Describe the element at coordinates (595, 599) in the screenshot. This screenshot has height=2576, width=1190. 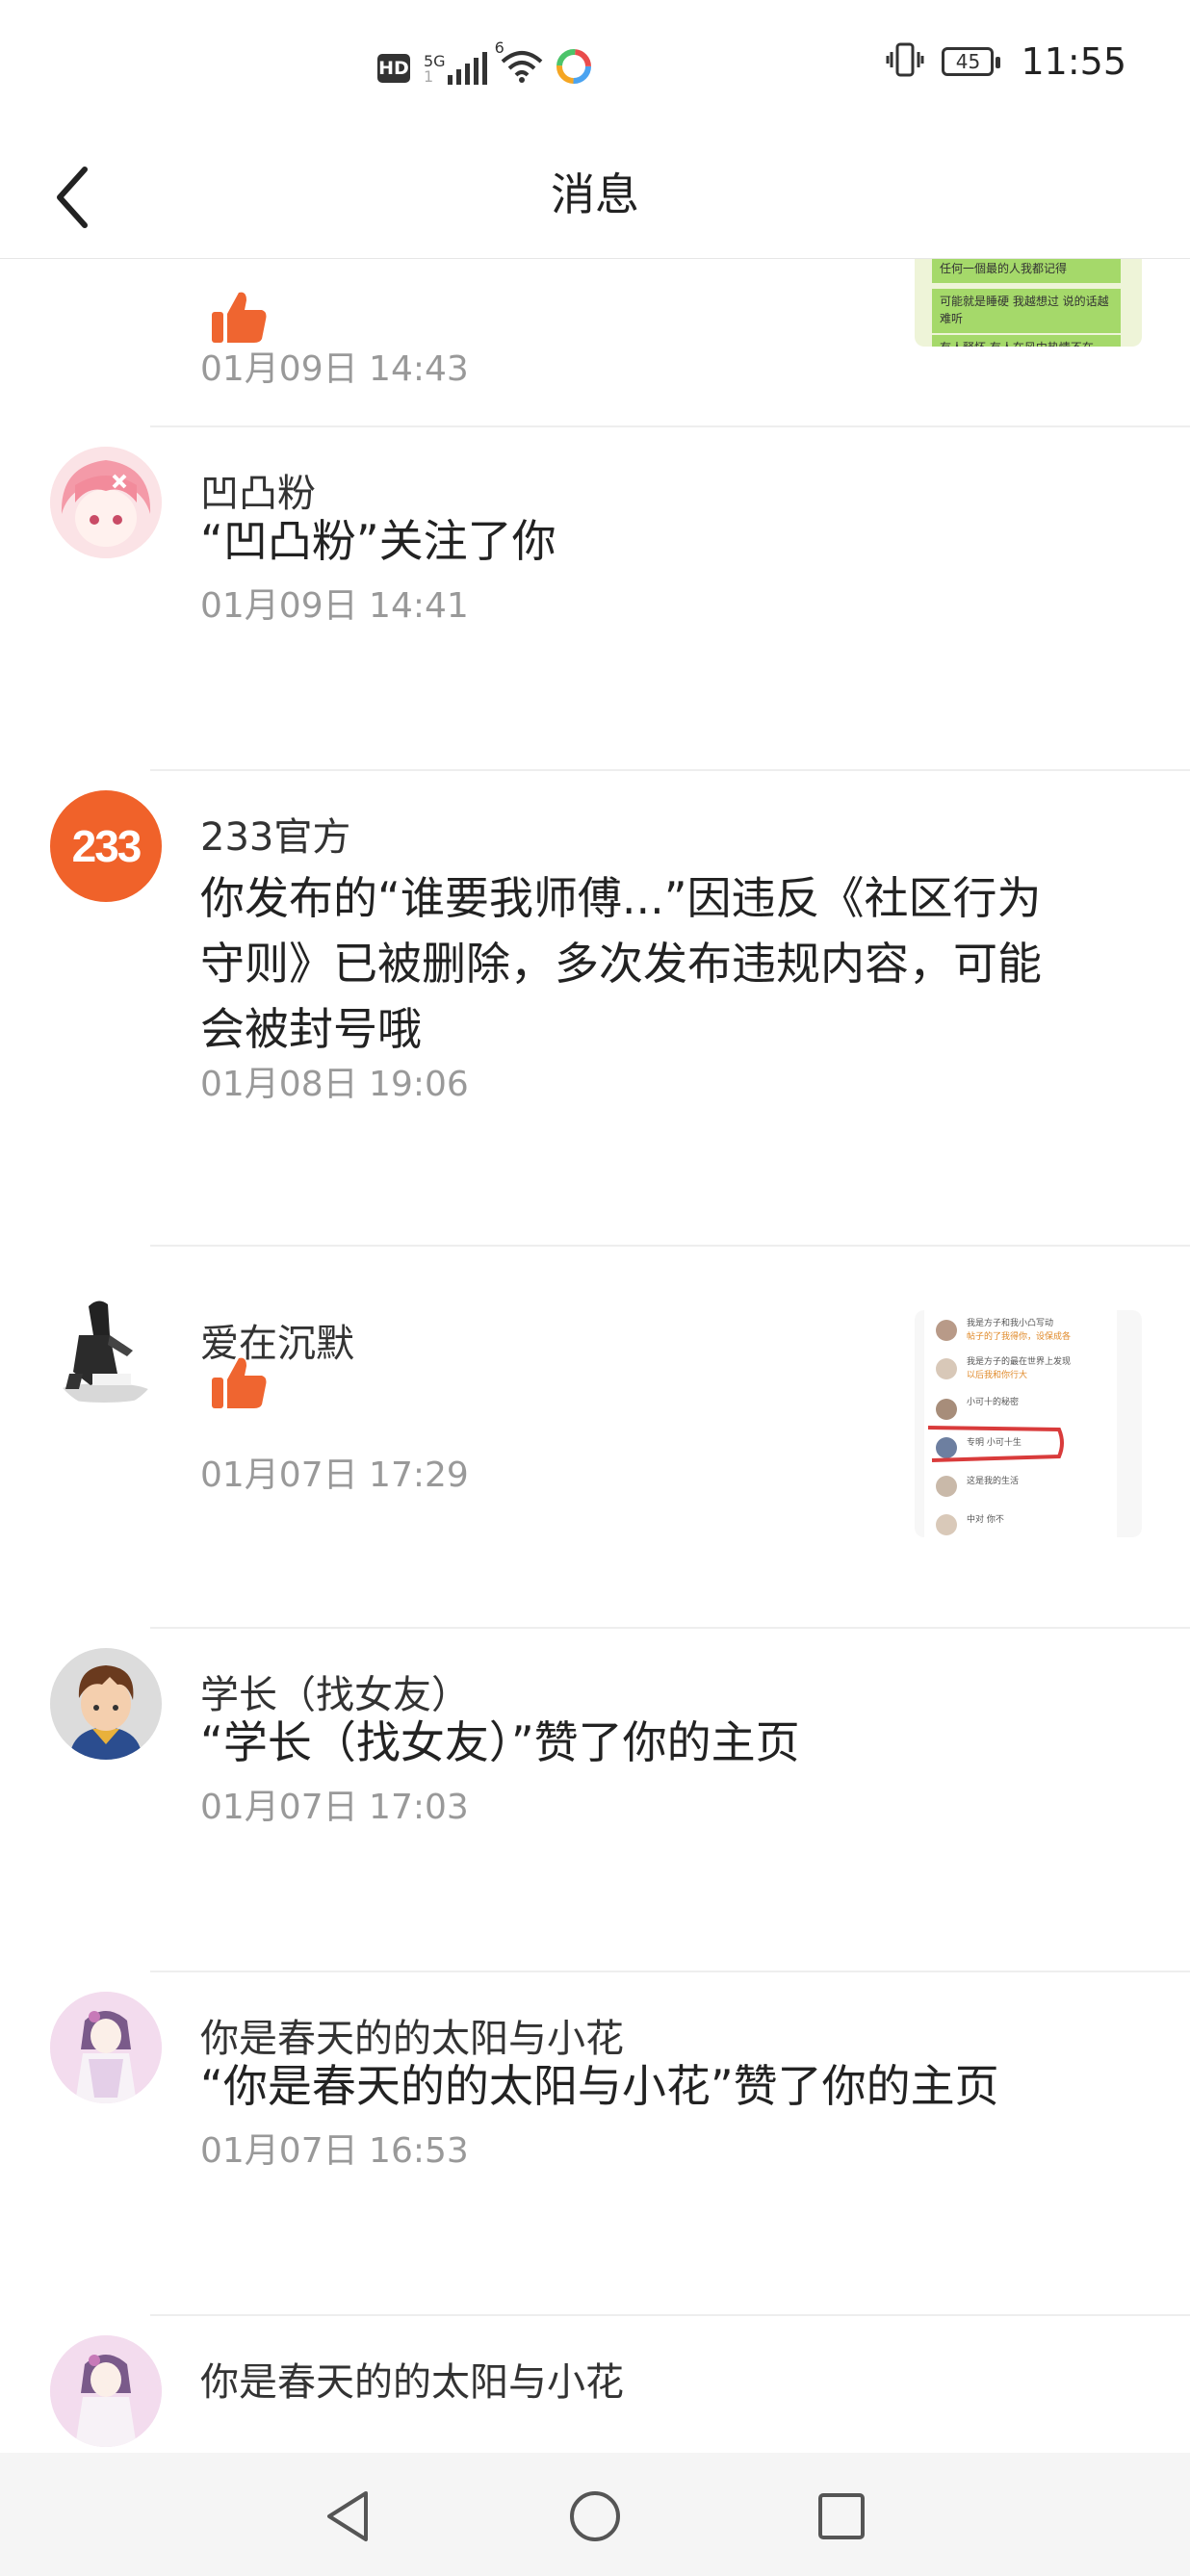
I see `list-item: 凹凸粉 “凹凸粉”关注了你 01月09日 14:41` at that location.